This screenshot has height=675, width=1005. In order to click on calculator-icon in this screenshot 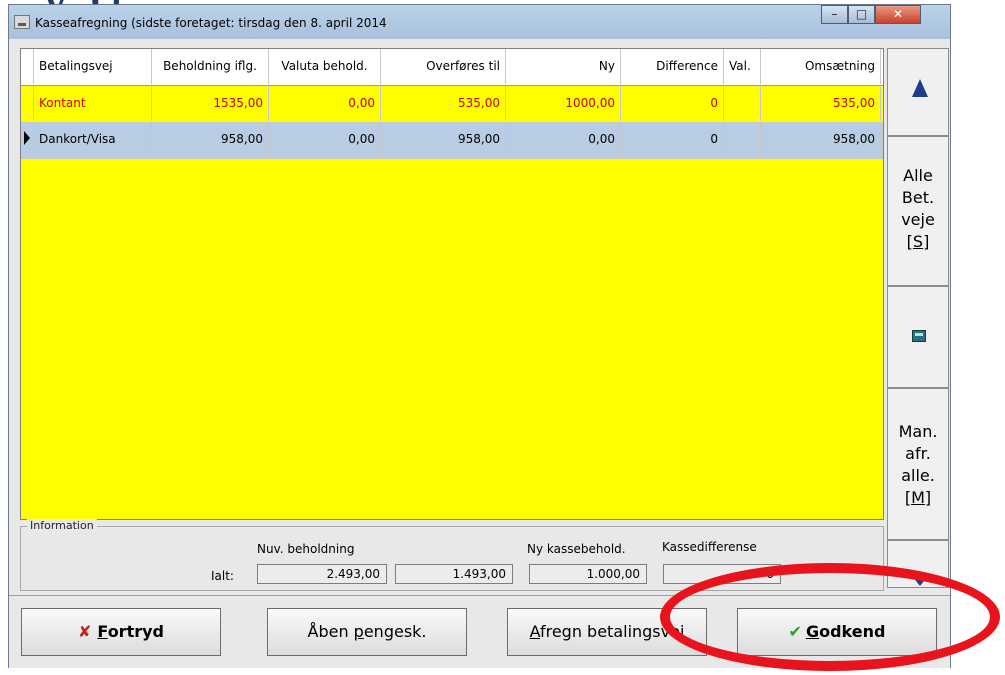, I will do `click(919, 336)`.